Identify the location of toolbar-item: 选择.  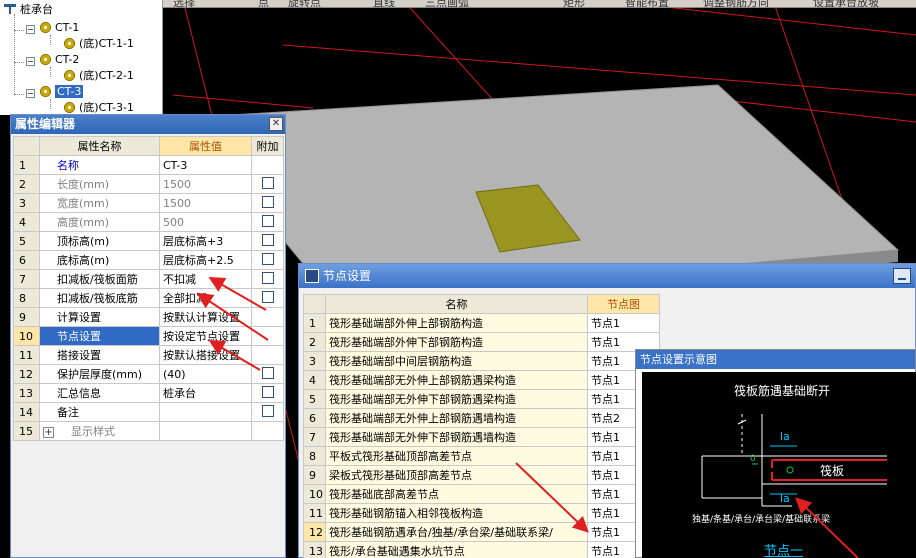
(184, 3).